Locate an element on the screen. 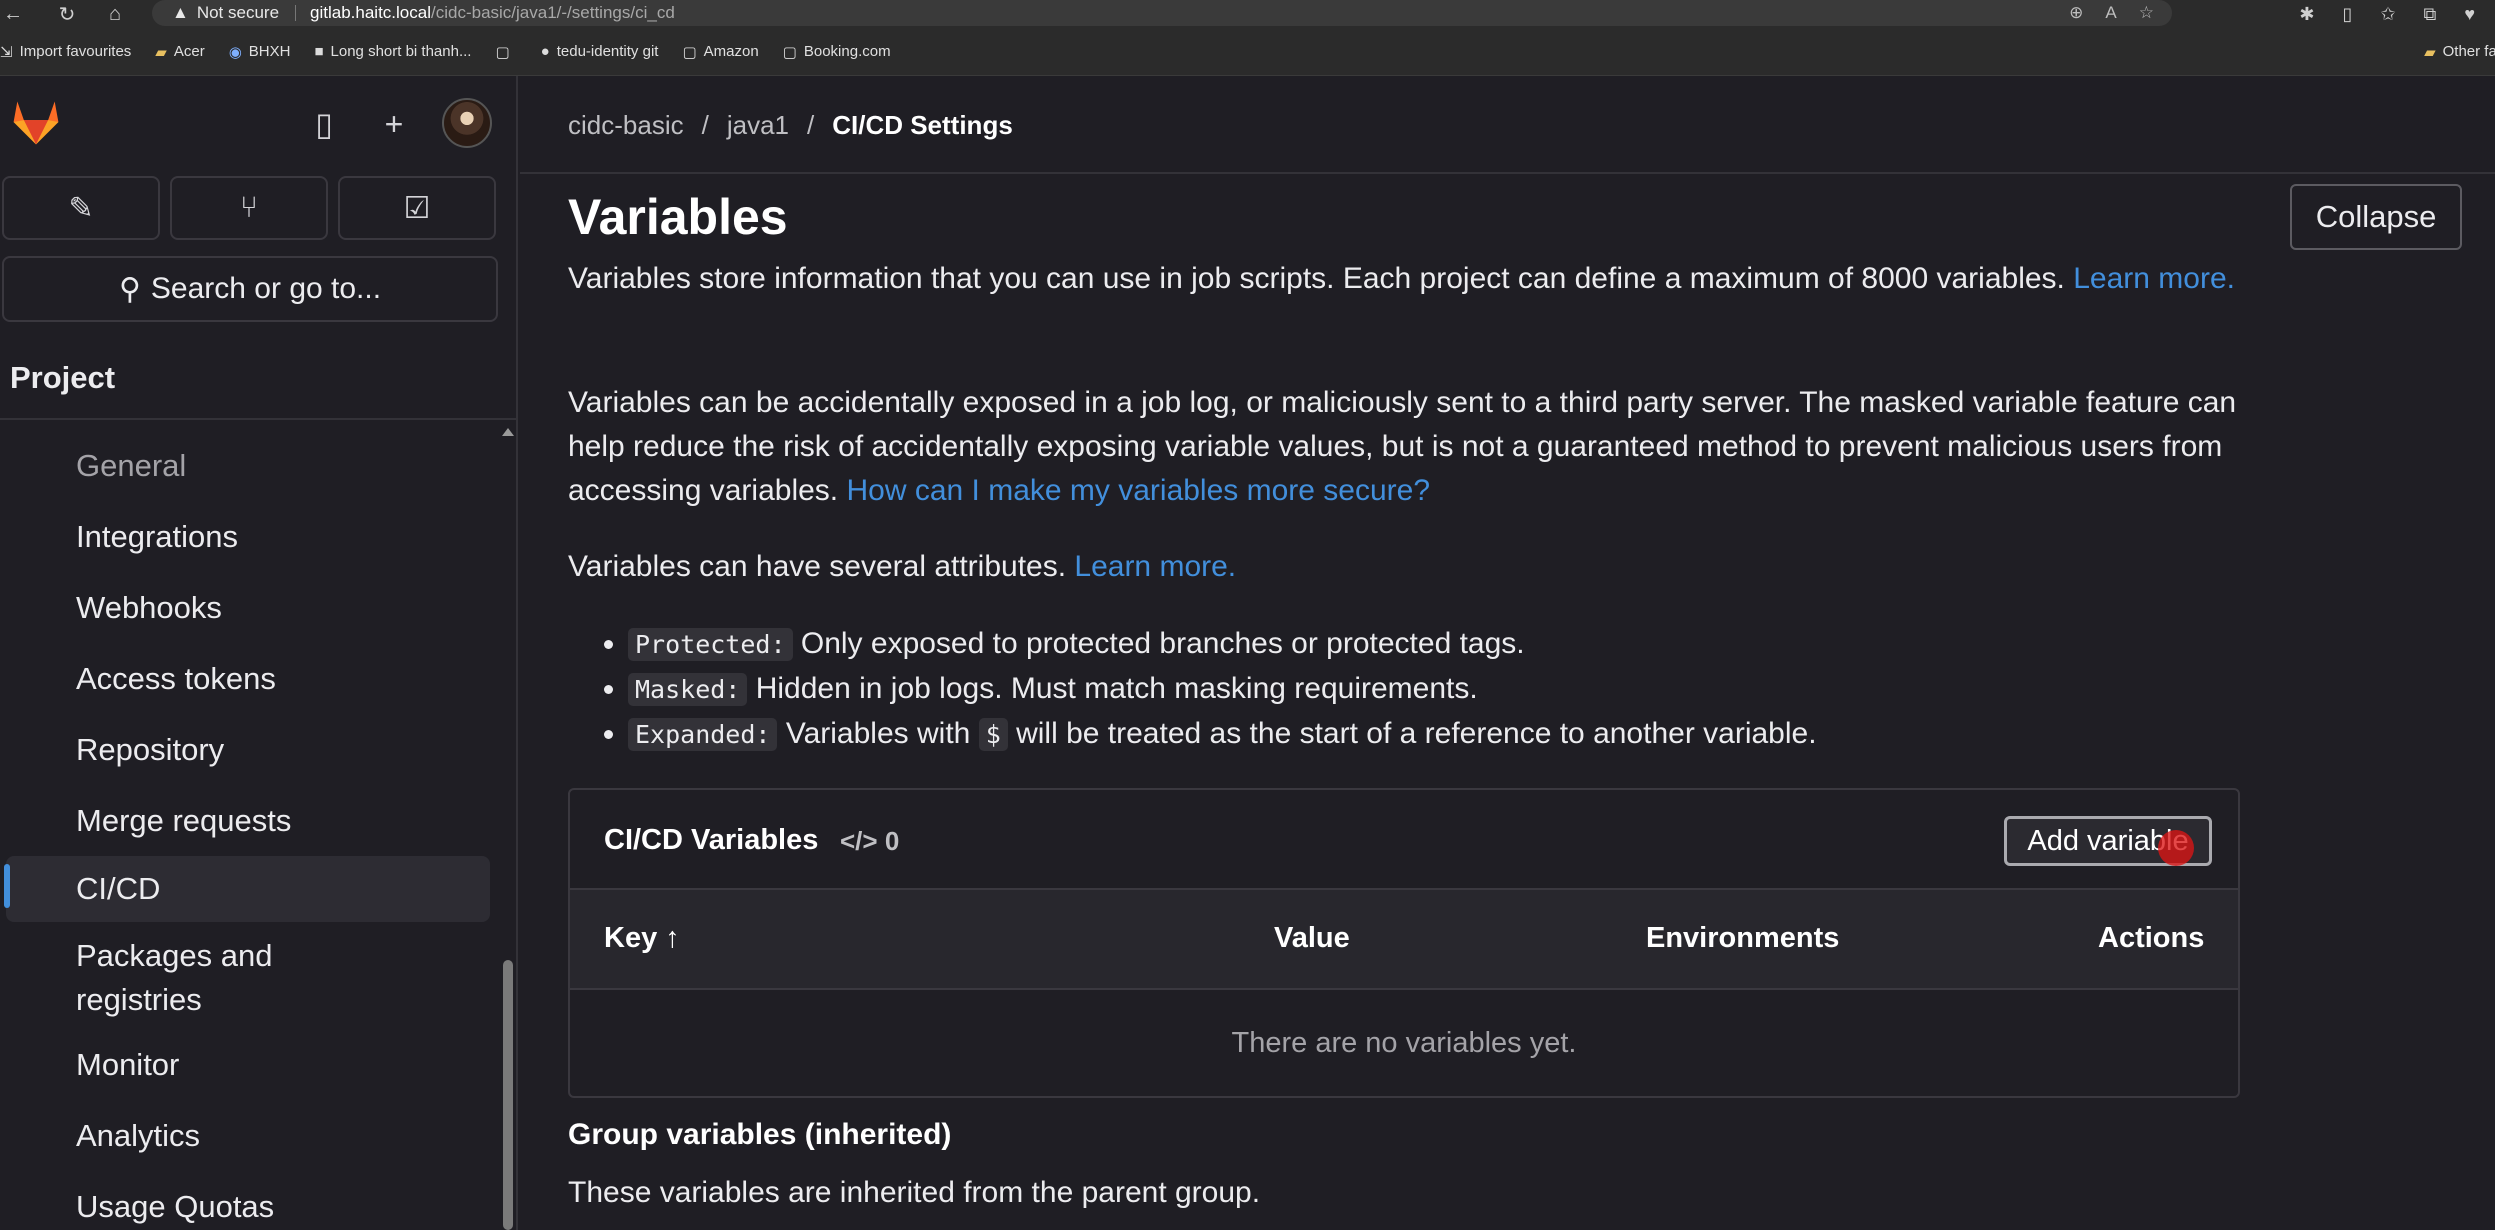 This screenshot has height=1230, width=2495. bookmark-bhxh: ◉ BHXH is located at coordinates (260, 52).